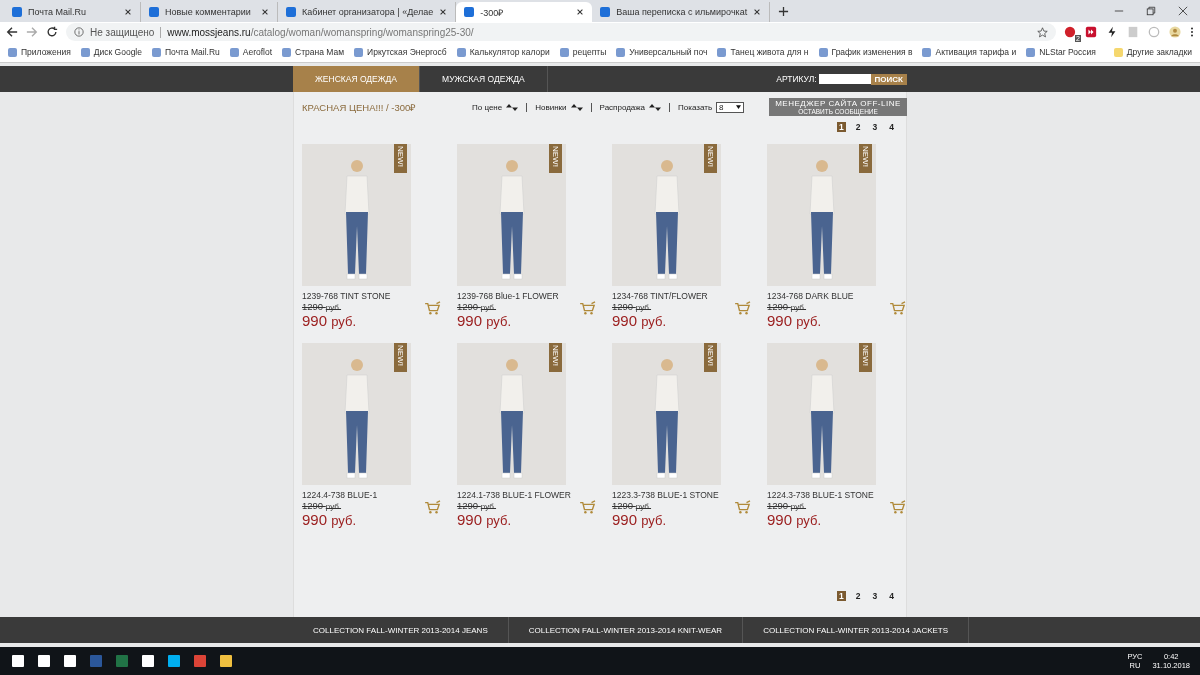  Describe the element at coordinates (524, 12) in the screenshot. I see `browser-tab: -300₽` at that location.